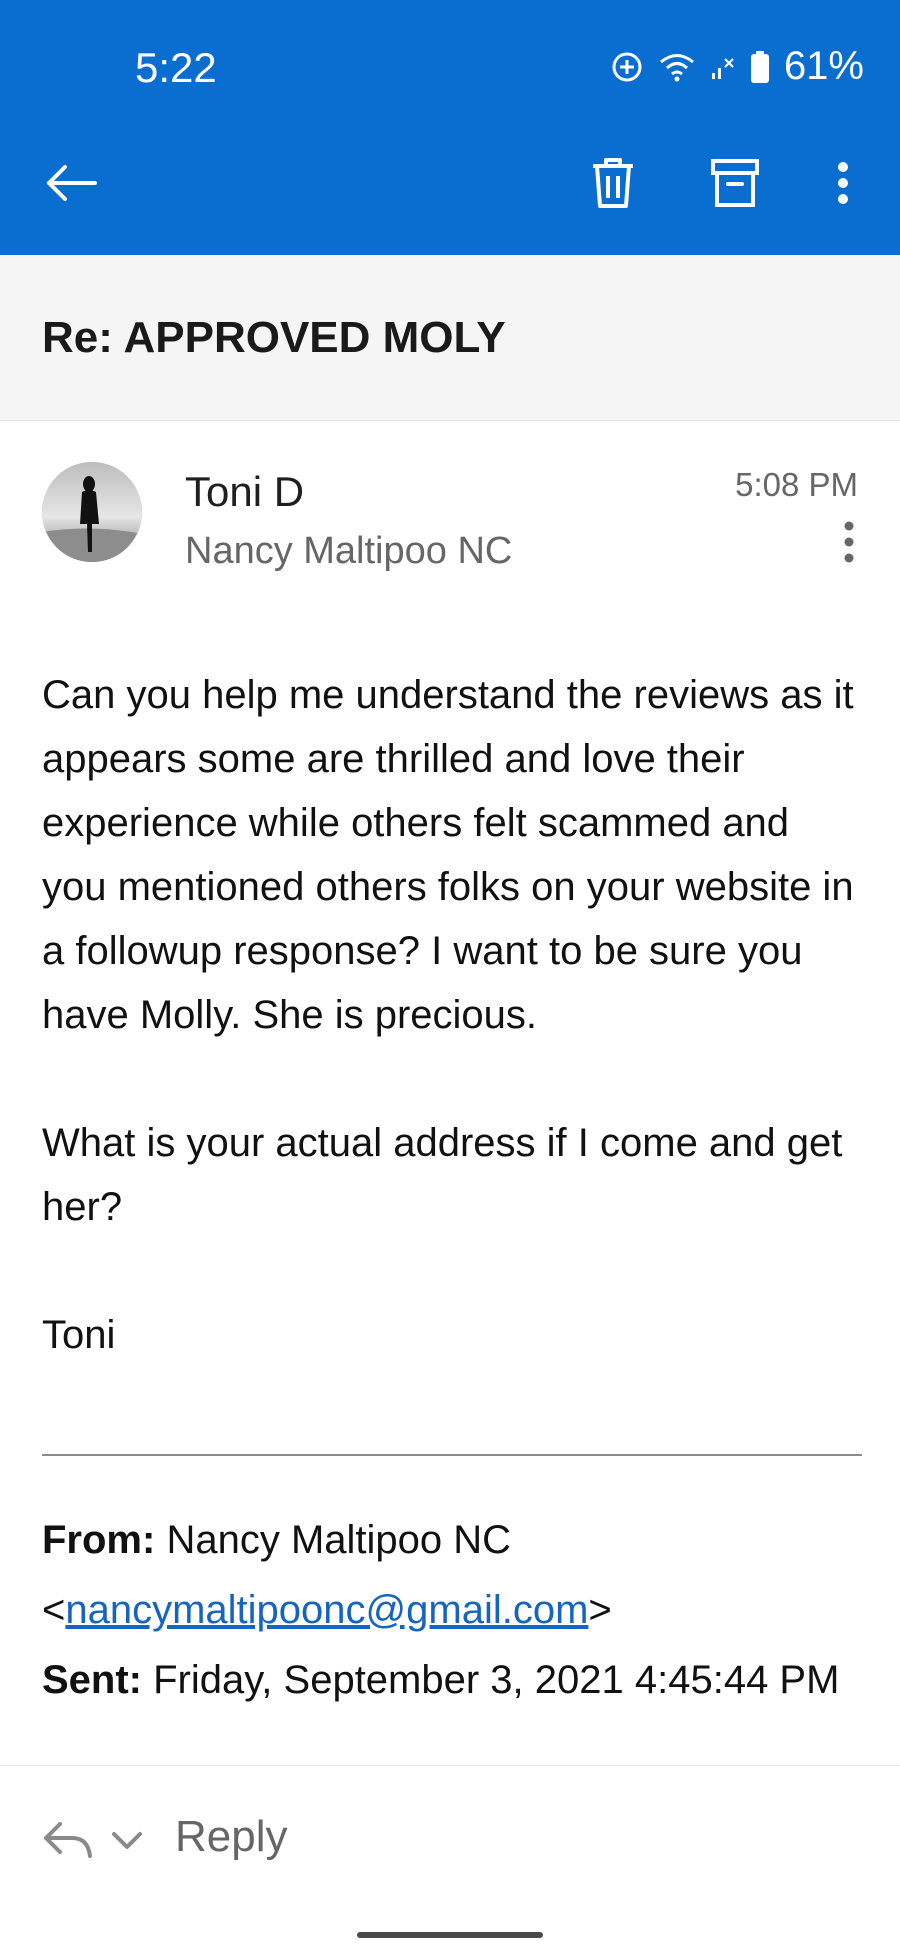 This screenshot has height=1951, width=900. I want to click on sent-value: Friday, September 3, 2021 4:45:44 PM, so click(496, 1680).